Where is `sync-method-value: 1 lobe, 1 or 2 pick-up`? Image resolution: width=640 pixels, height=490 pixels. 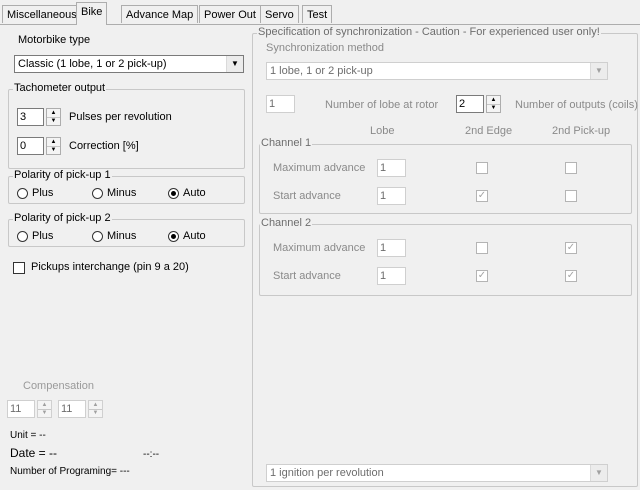 sync-method-value: 1 lobe, 1 or 2 pick-up is located at coordinates (321, 71).